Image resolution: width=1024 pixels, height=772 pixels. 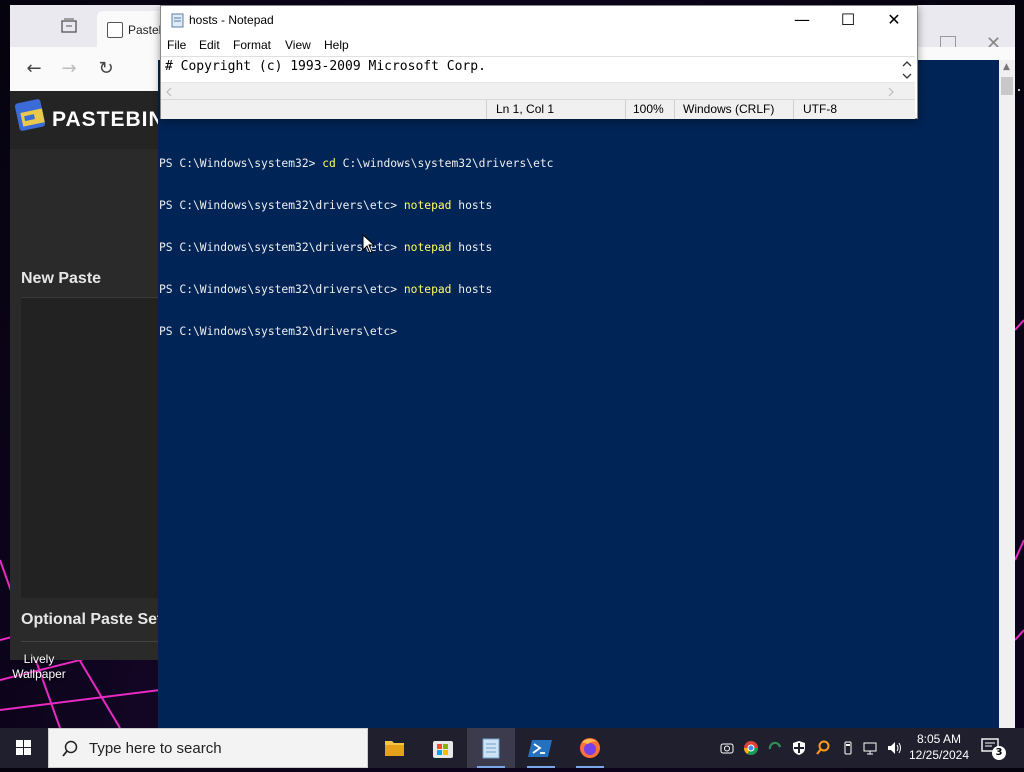 I want to click on menu-view: View, so click(x=298, y=45).